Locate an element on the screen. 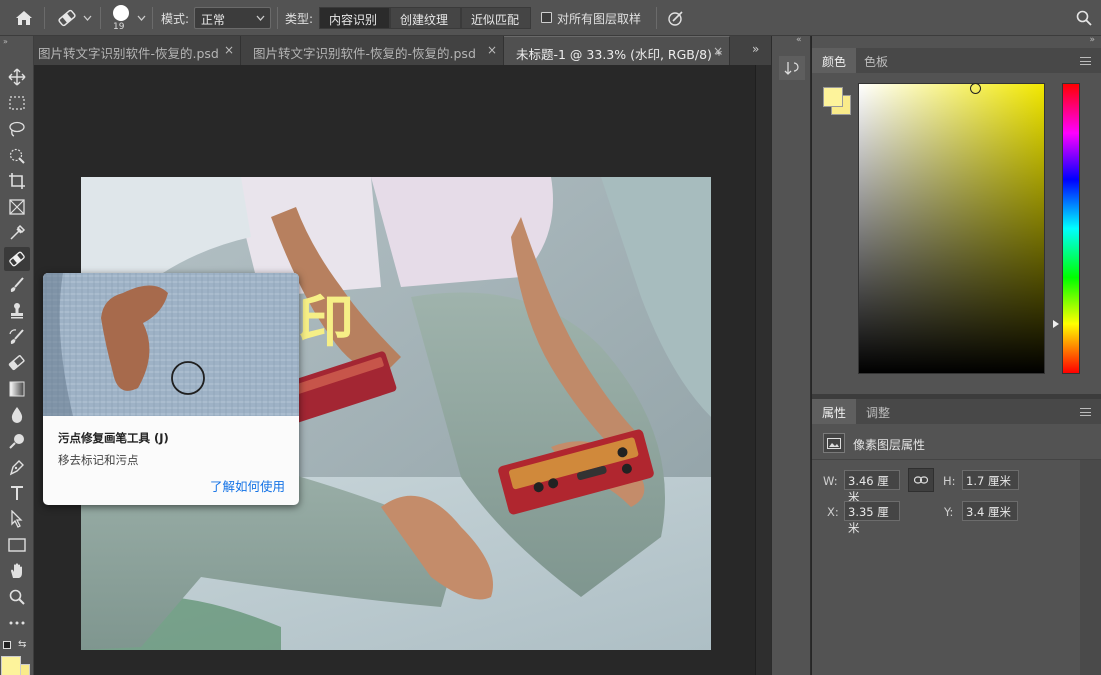  tab-label: 图片转文字识别软件-恢复的-恢复的.psd is located at coordinates (364, 53).